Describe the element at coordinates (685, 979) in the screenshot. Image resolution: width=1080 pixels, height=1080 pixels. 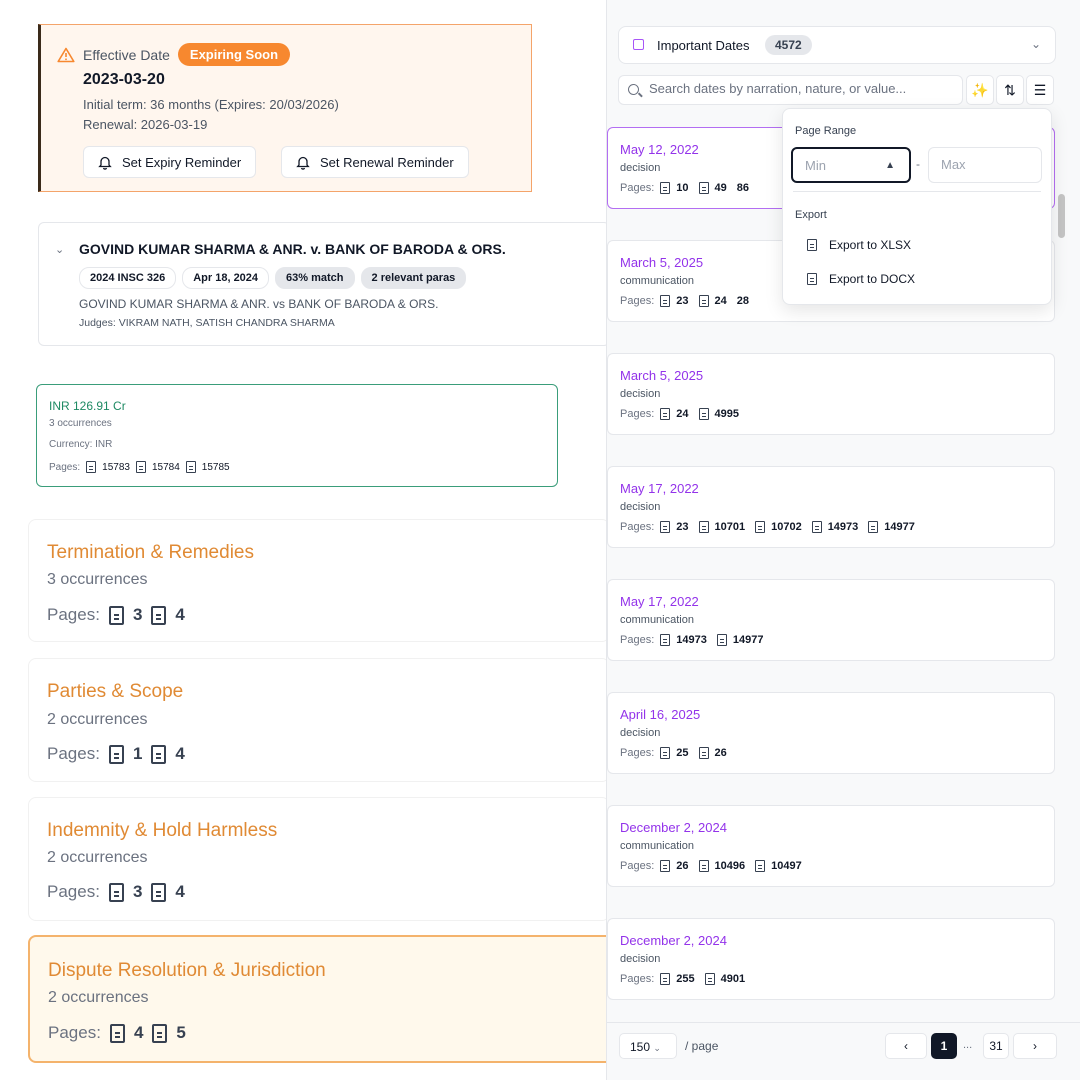
I see `page-link: 255` at that location.